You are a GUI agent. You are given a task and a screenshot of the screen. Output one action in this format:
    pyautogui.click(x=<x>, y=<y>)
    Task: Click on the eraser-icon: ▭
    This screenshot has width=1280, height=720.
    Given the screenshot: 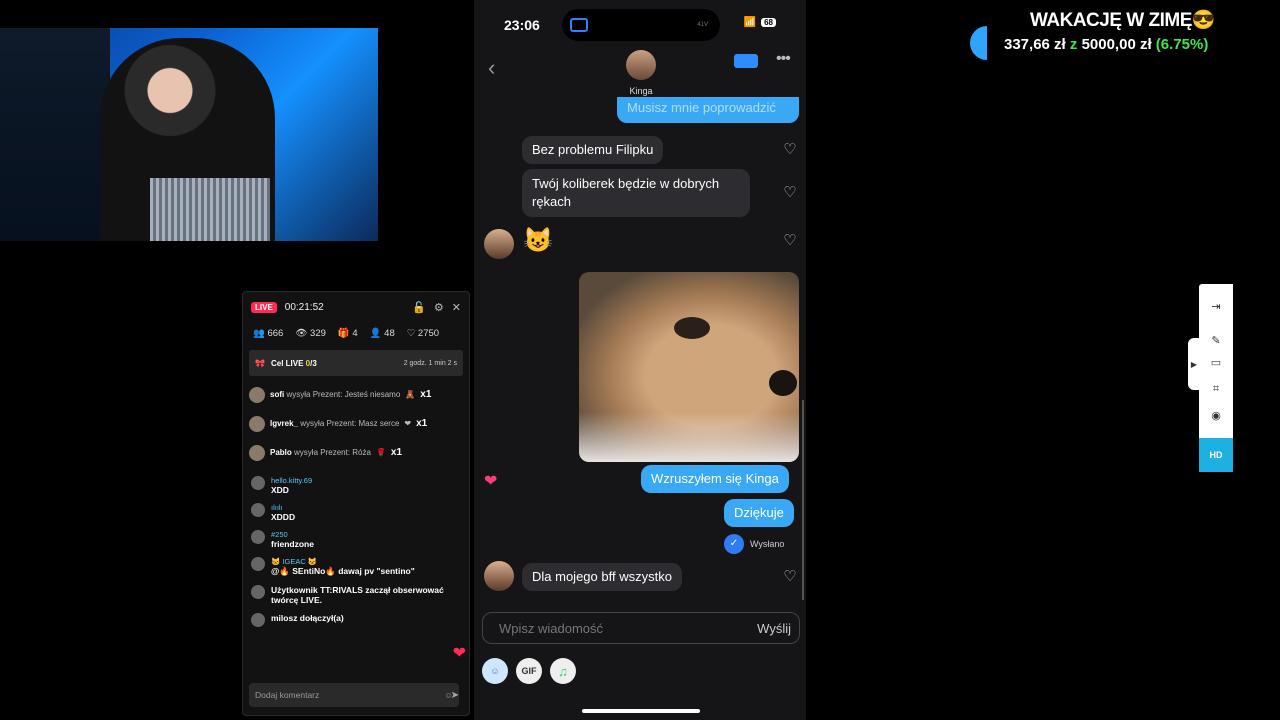 What is the action you would take?
    pyautogui.click(x=1216, y=363)
    